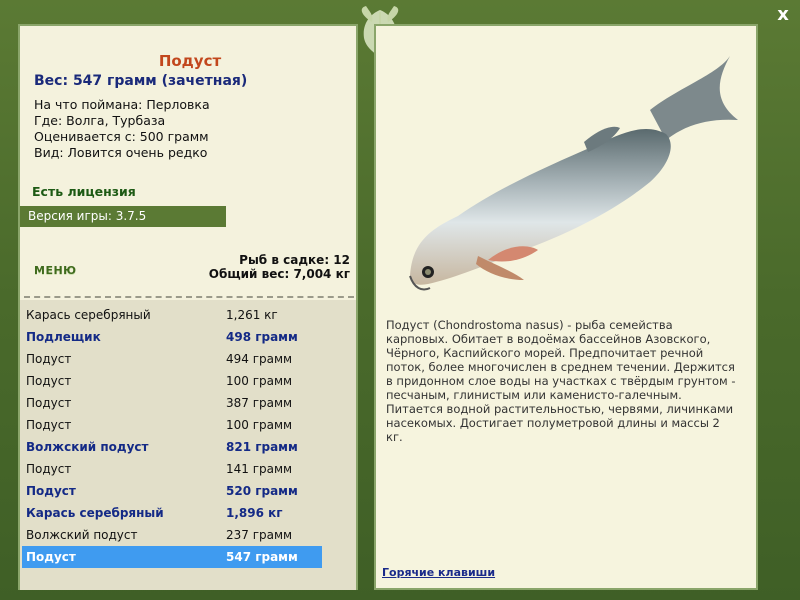 The width and height of the screenshot is (800, 600). I want to click on fish-rated-from: Оценивается с: 500 грамм, so click(121, 136).